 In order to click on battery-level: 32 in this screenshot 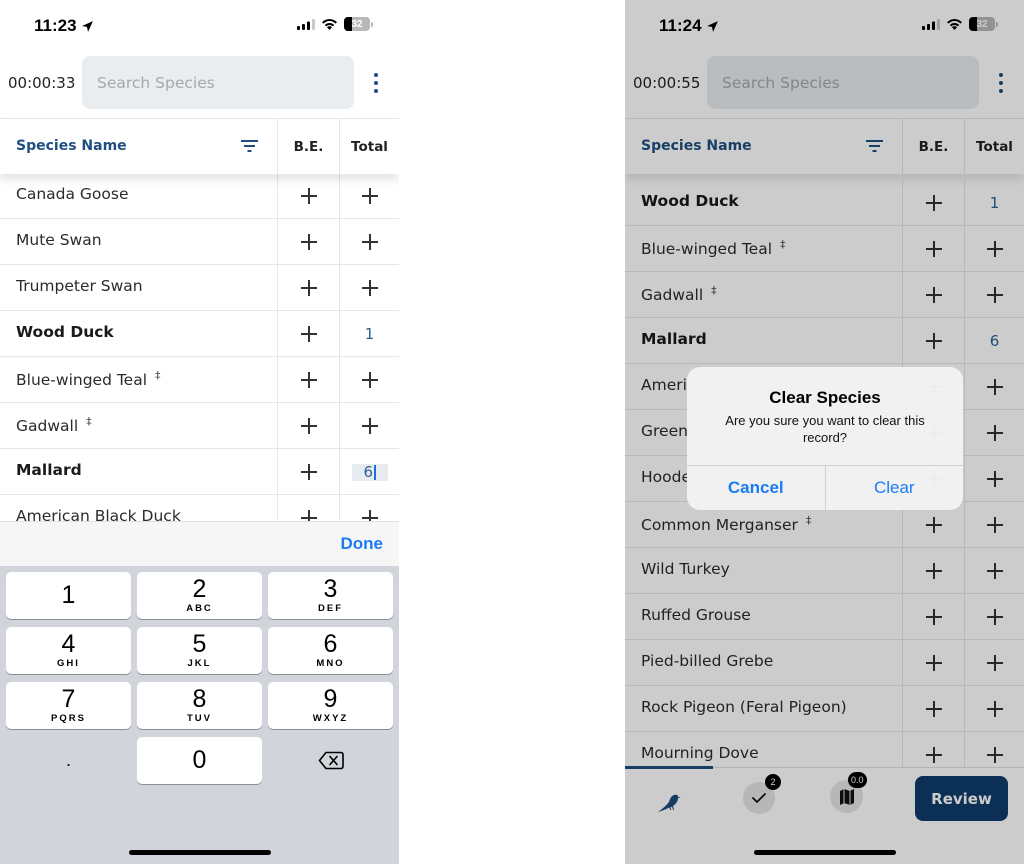, I will do `click(357, 24)`.